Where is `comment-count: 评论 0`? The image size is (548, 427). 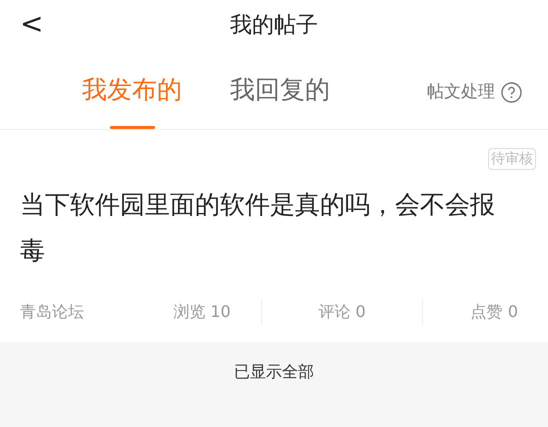 comment-count: 评论 0 is located at coordinates (342, 312).